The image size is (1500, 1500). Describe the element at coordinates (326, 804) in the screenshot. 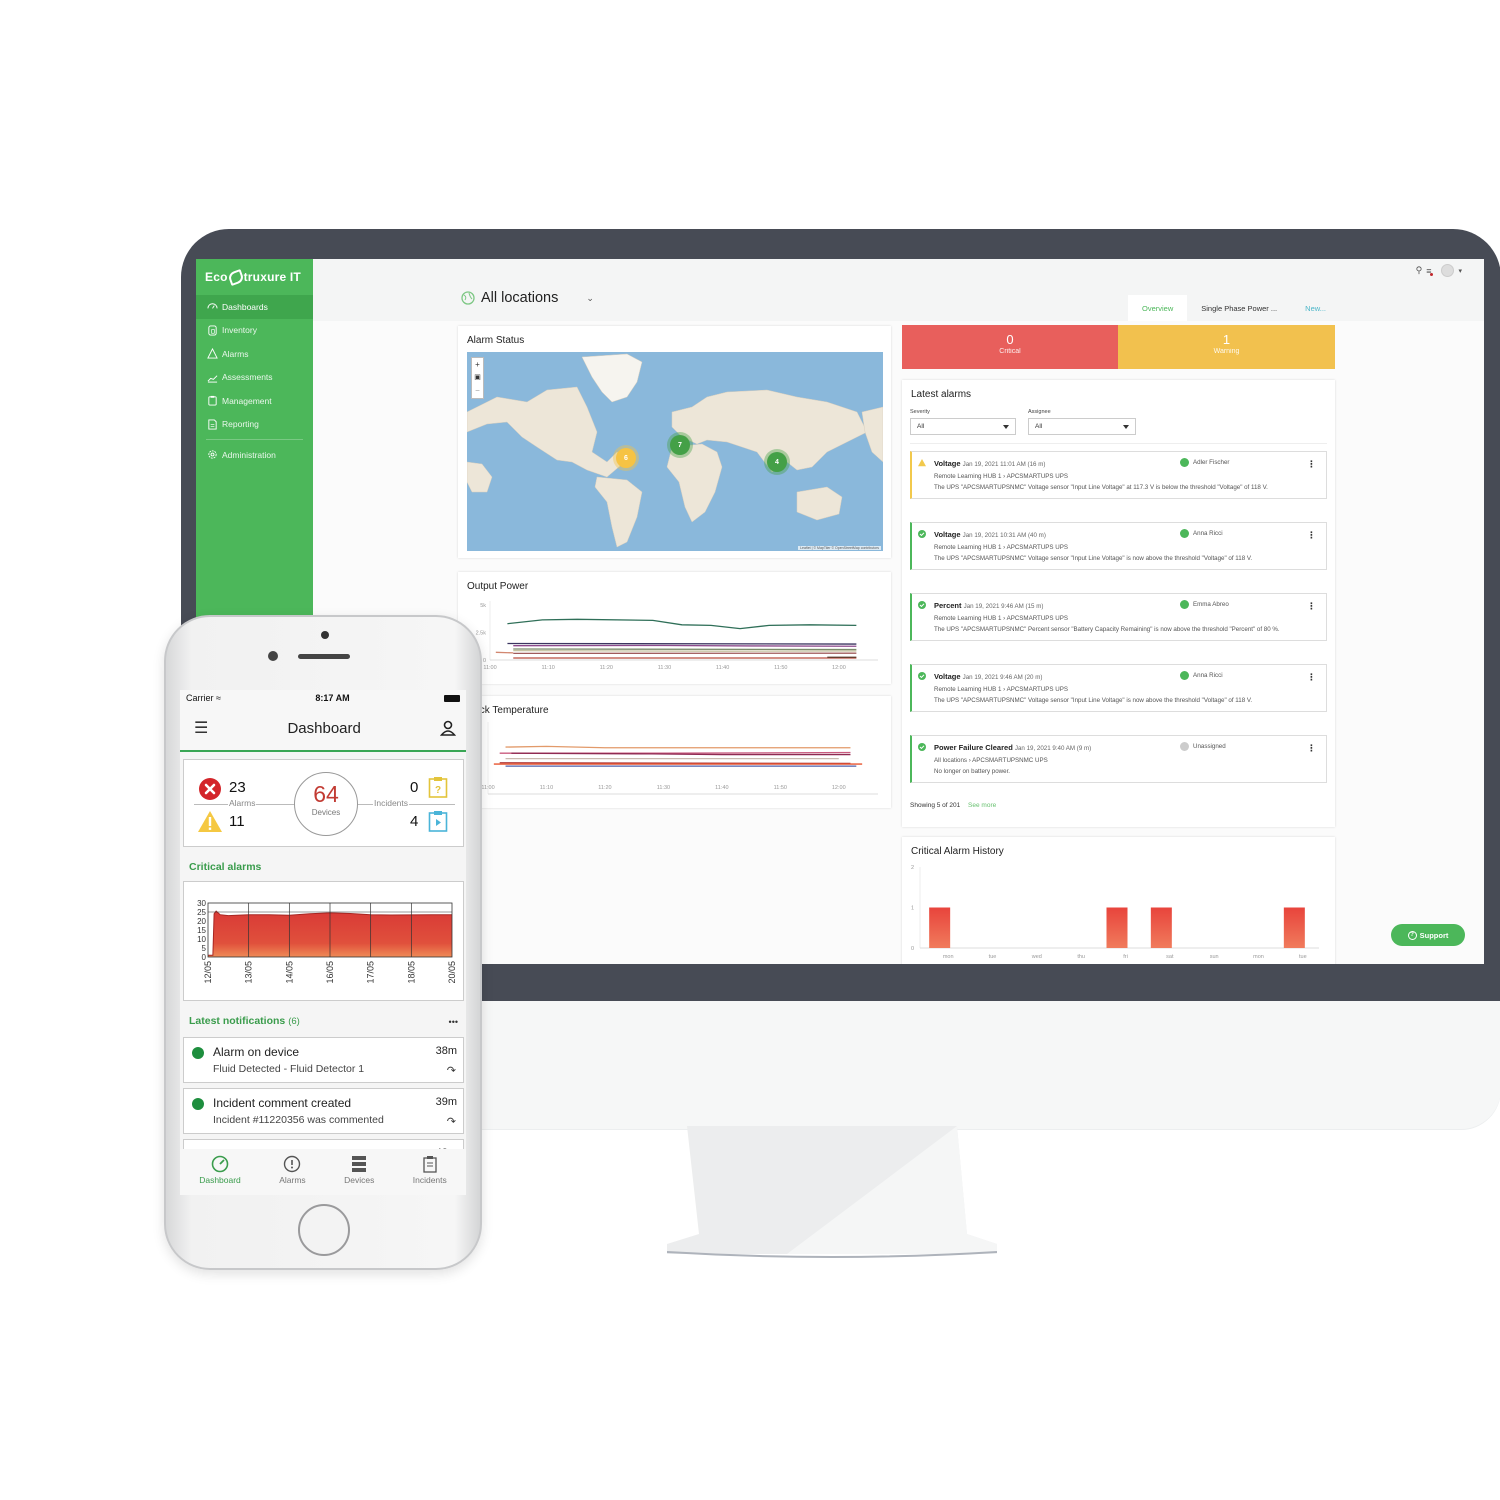

I see `devices-counter: 64 Devices` at that location.